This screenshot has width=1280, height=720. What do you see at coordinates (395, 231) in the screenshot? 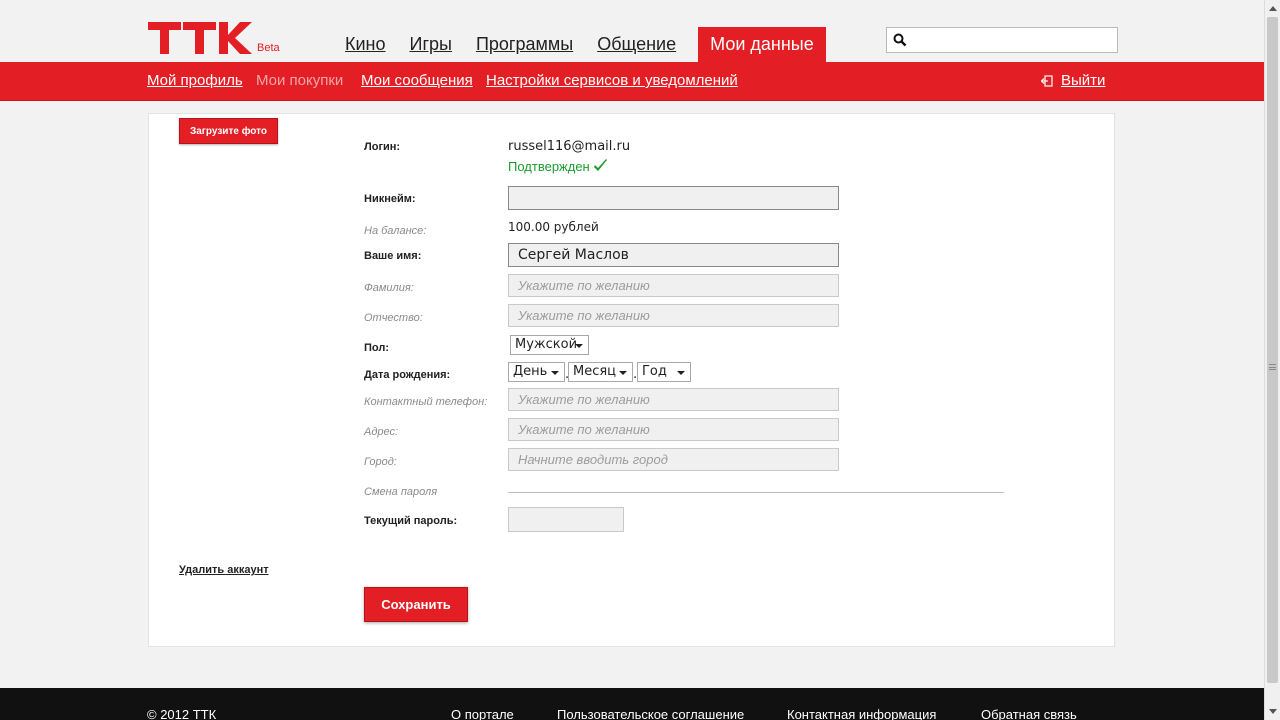
I see `balance-label: На балансе:` at bounding box center [395, 231].